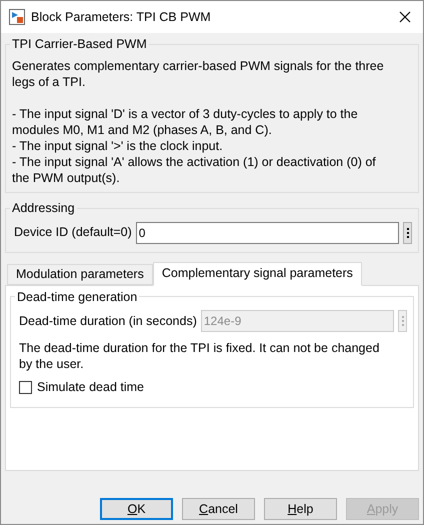  I want to click on group-title: TPI Carrier-Based PWM, so click(79, 44).